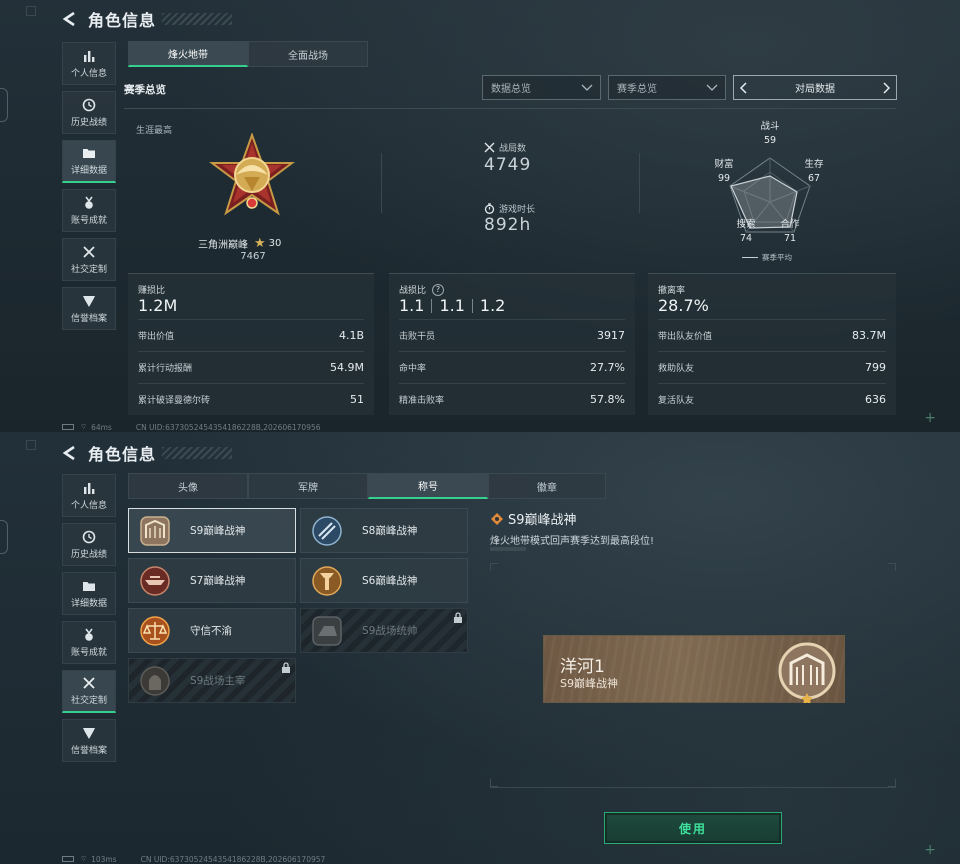 This screenshot has width=960, height=864. Describe the element at coordinates (772, 367) in the screenshot. I see `stat-row: 救助队友 799` at that location.